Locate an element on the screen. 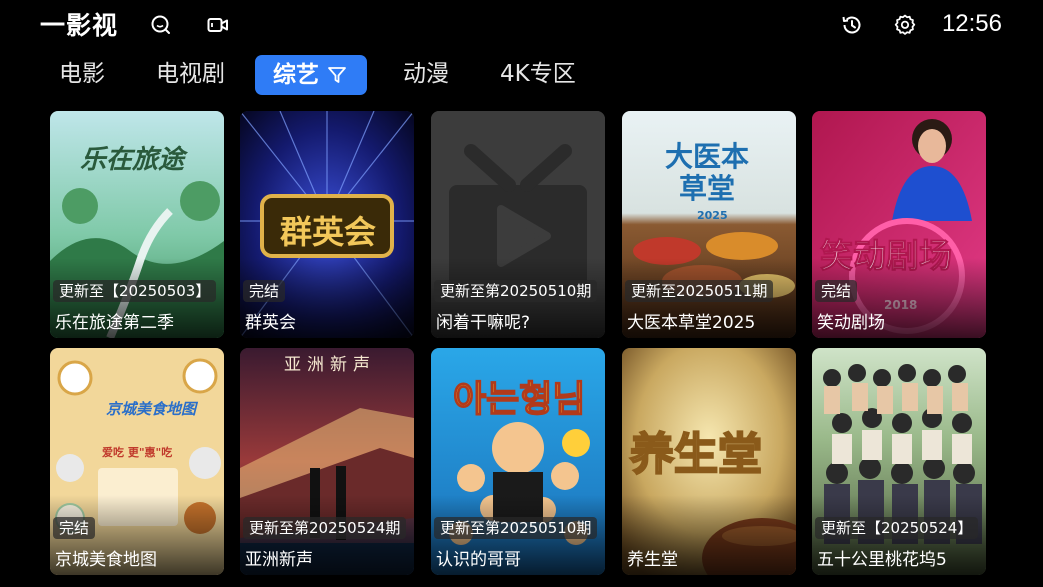 Image resolution: width=1043 pixels, height=587 pixels. card-title: 笑动剧场 is located at coordinates (851, 323).